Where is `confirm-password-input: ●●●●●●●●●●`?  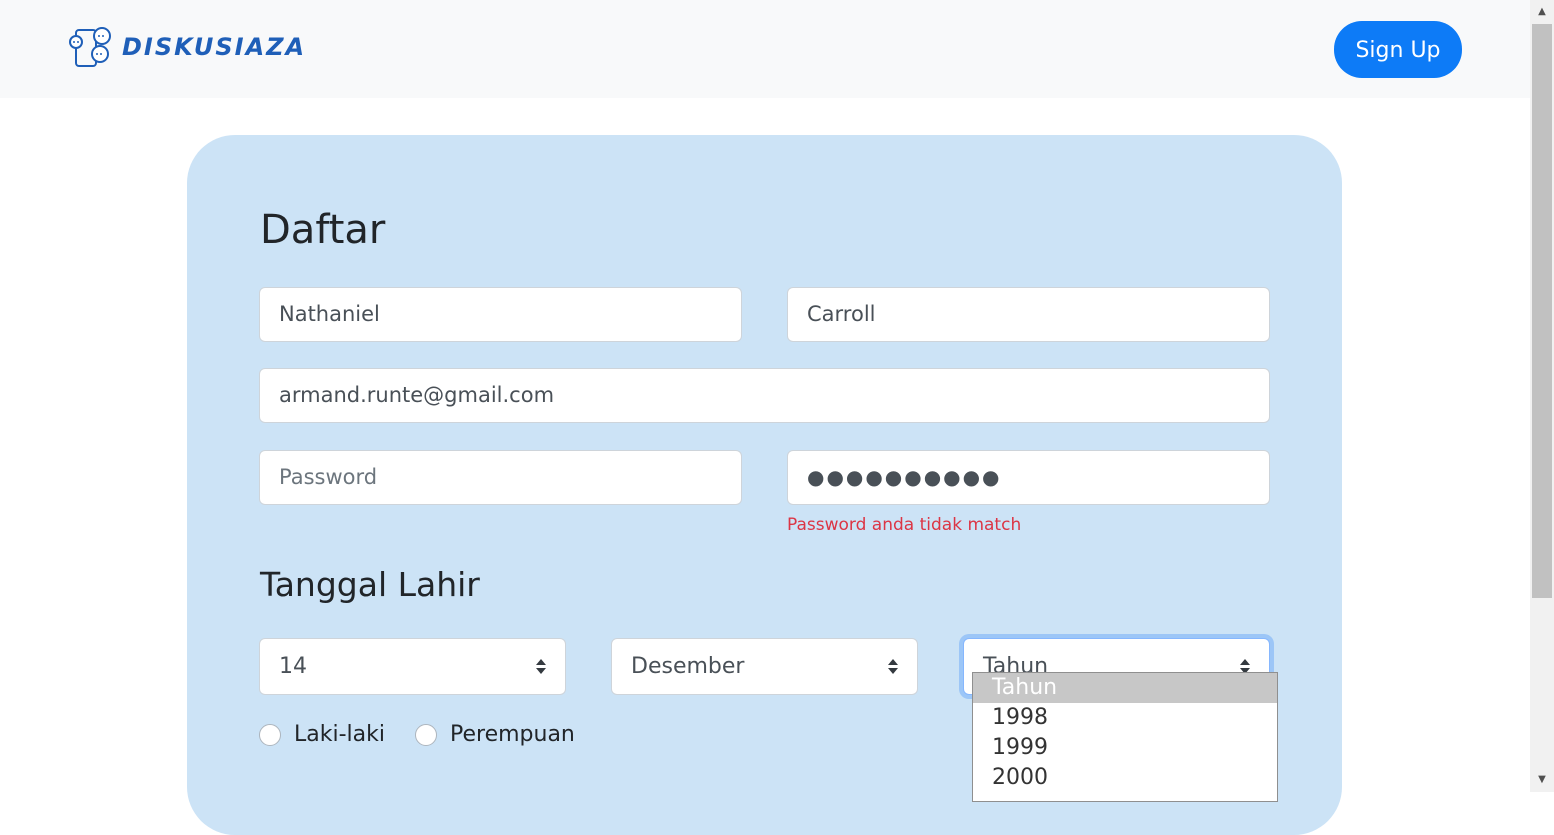 confirm-password-input: ●●●●●●●●●● is located at coordinates (1028, 477).